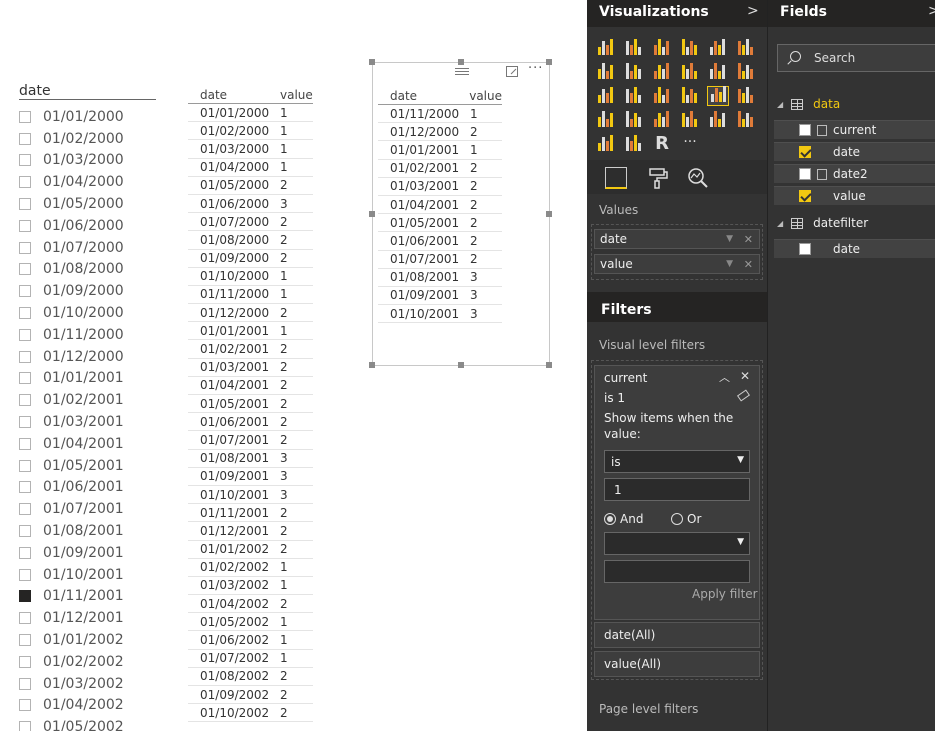 This screenshot has height=731, width=935. I want to click on slicer-item: 01/12/2000, so click(89, 357).